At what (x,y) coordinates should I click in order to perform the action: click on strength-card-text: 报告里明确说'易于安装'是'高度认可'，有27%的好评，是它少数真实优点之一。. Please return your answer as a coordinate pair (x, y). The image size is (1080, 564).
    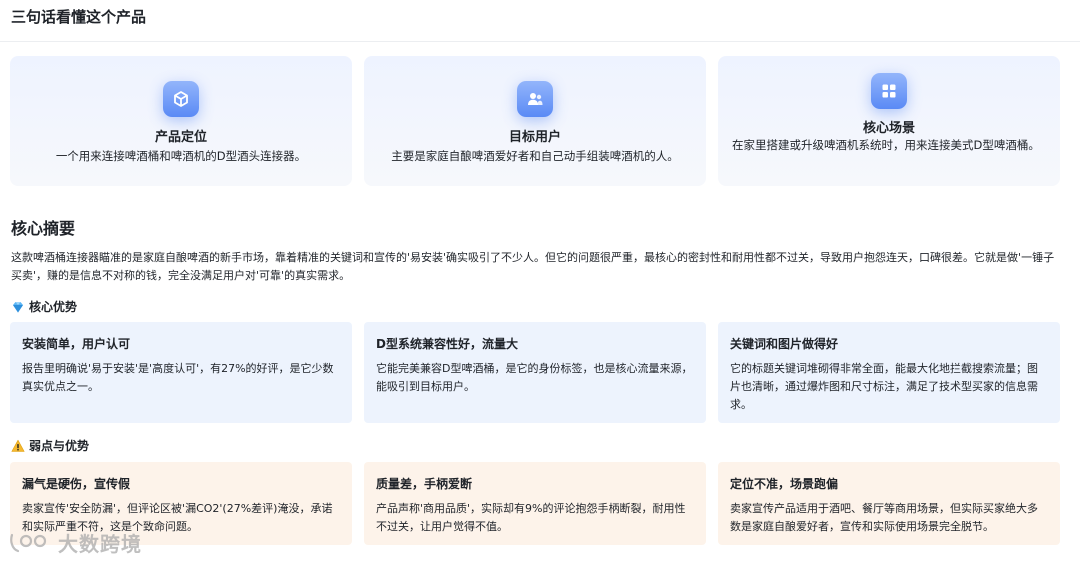
    Looking at the image, I should click on (178, 377).